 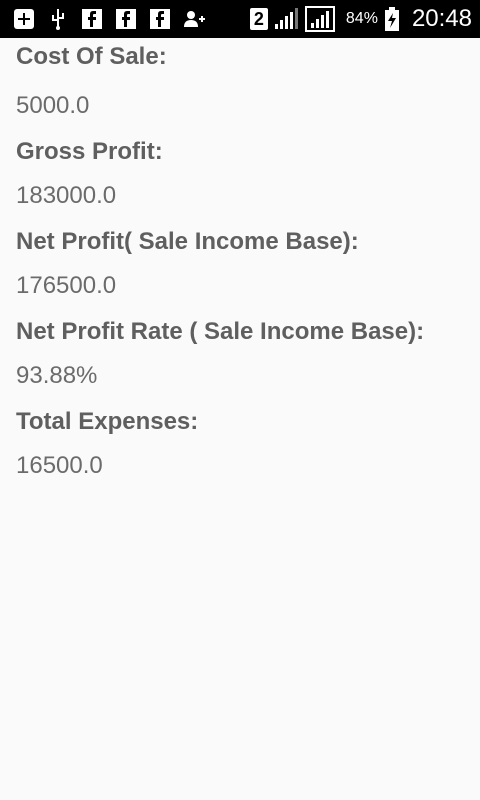 What do you see at coordinates (91, 56) in the screenshot?
I see `cost-of-sale-label: Cost Of Sale:` at bounding box center [91, 56].